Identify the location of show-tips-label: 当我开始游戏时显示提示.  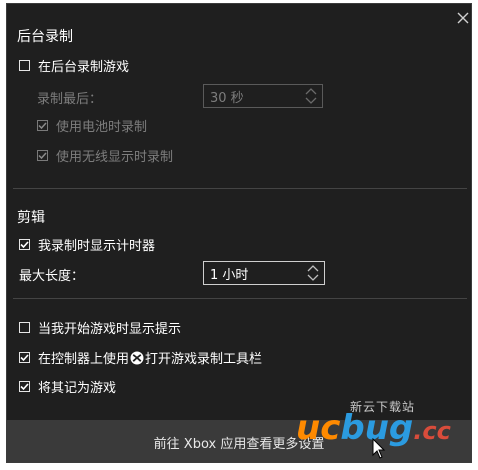
(110, 329).